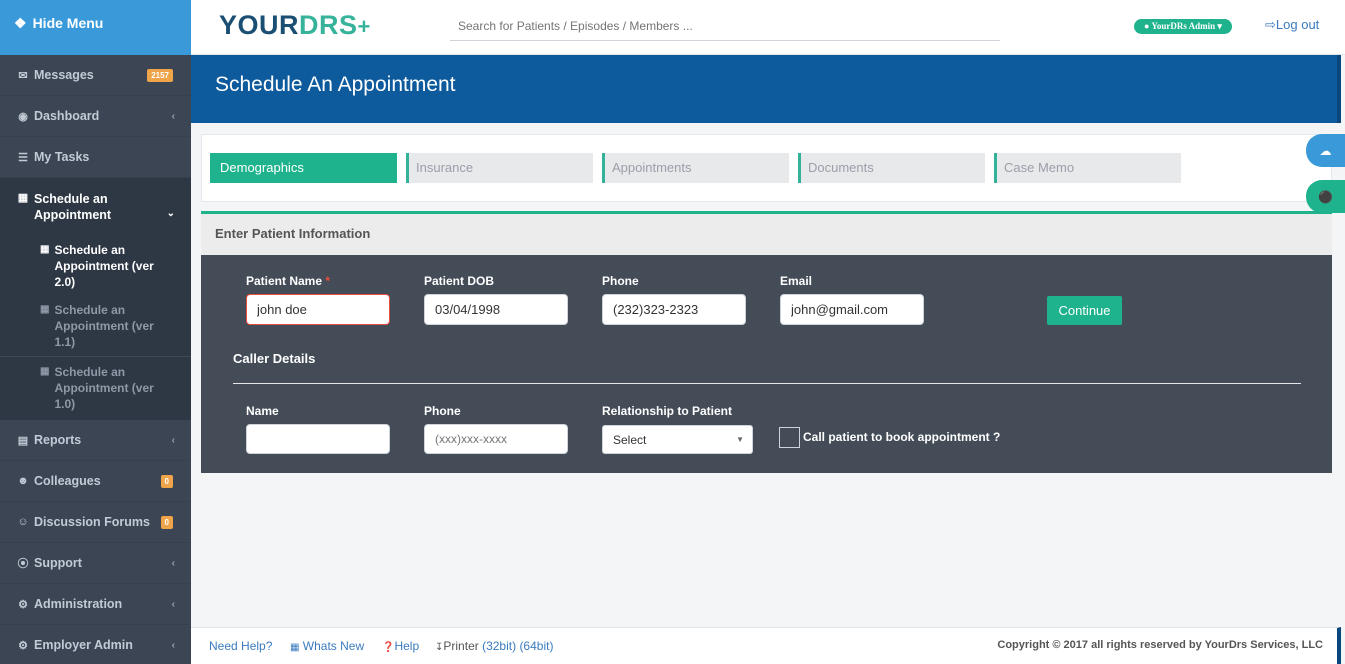 The image size is (1345, 664). Describe the element at coordinates (767, 383) in the screenshot. I see `caller-divider` at that location.